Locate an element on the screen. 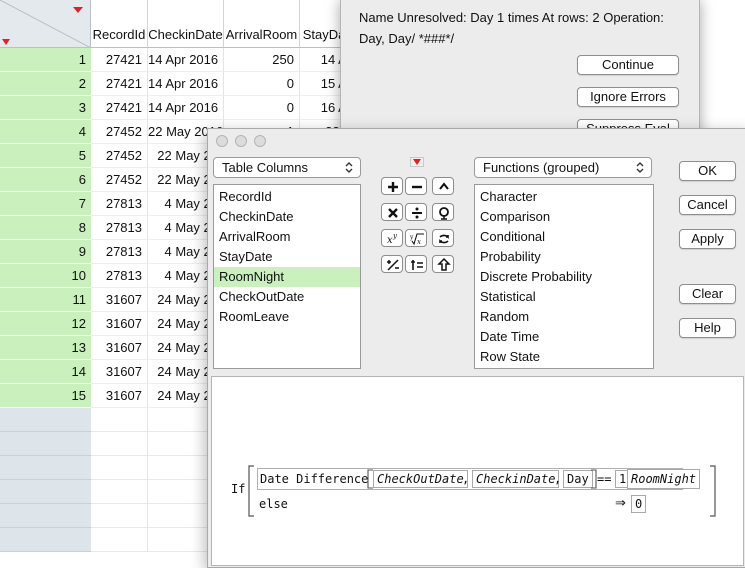 The width and height of the screenshot is (745, 568). peel-button is located at coordinates (443, 264).